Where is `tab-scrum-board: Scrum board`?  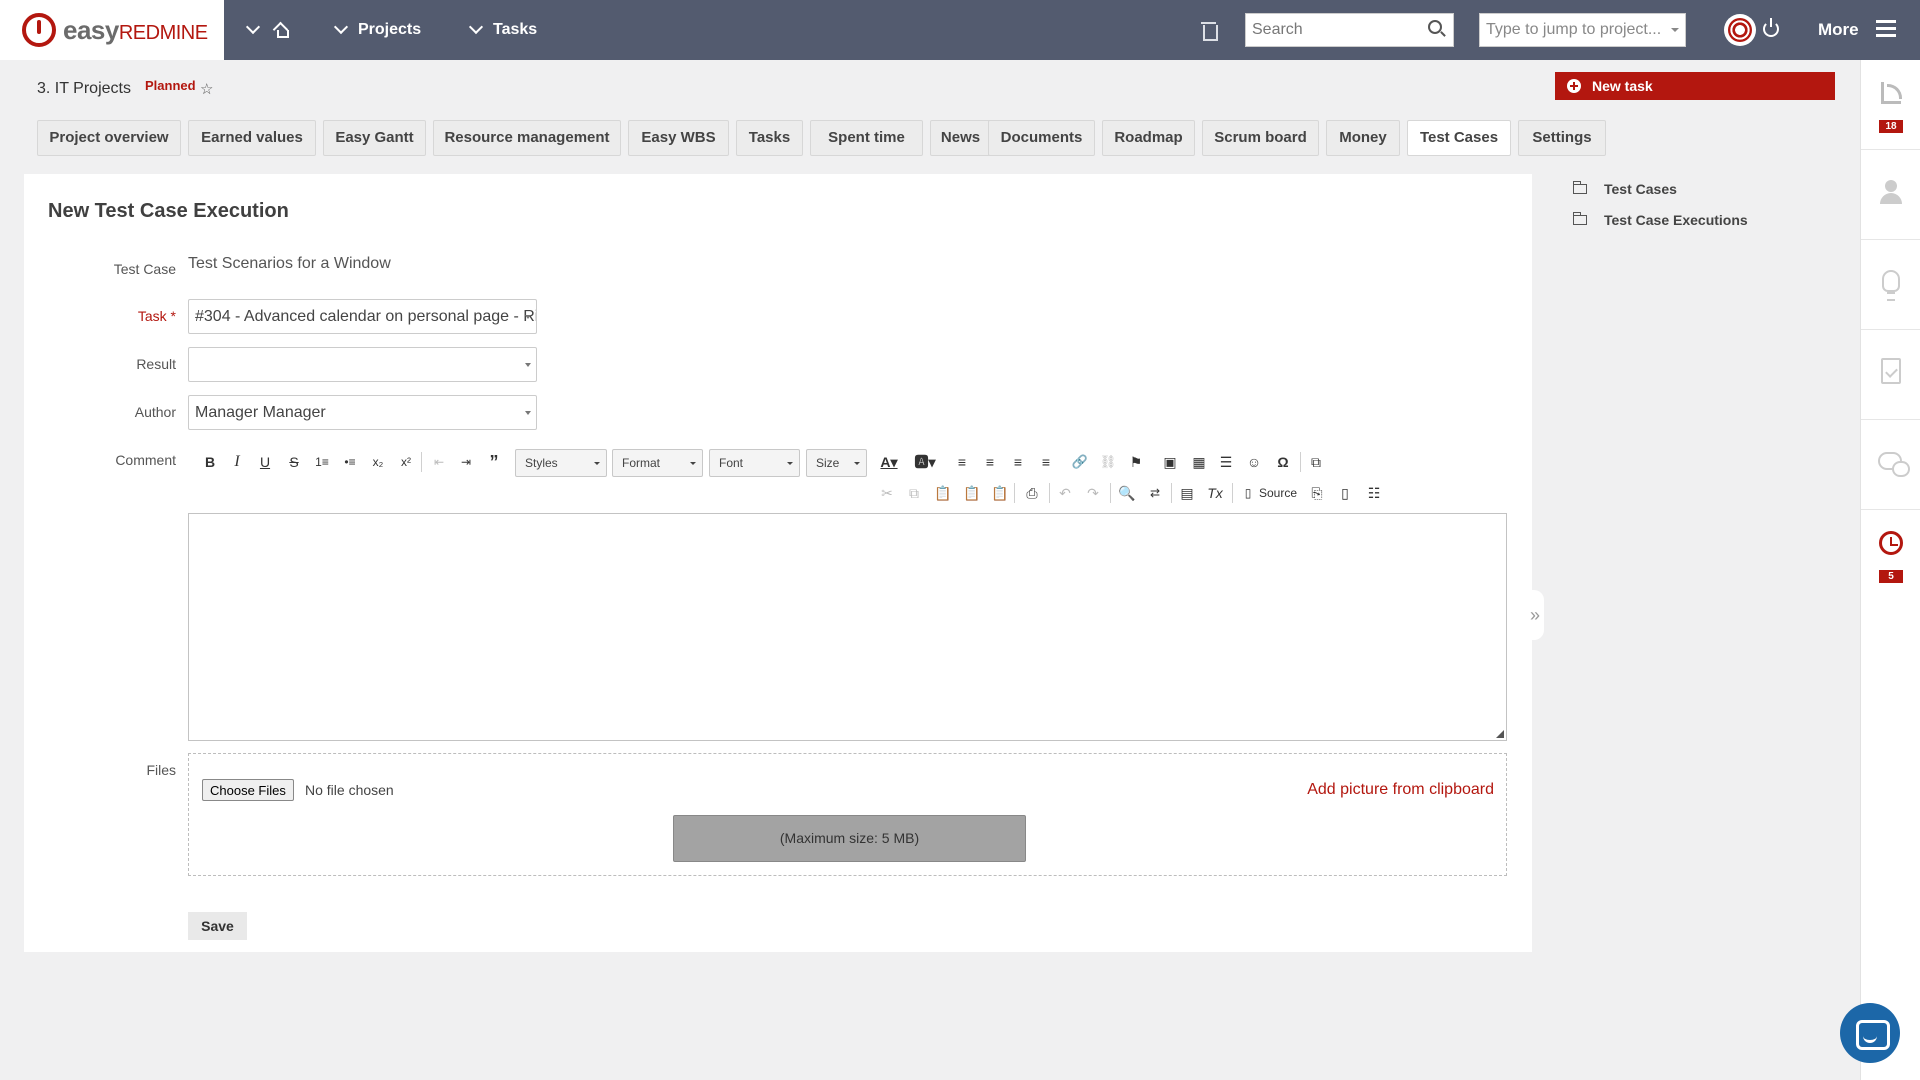 tab-scrum-board: Scrum board is located at coordinates (1260, 138).